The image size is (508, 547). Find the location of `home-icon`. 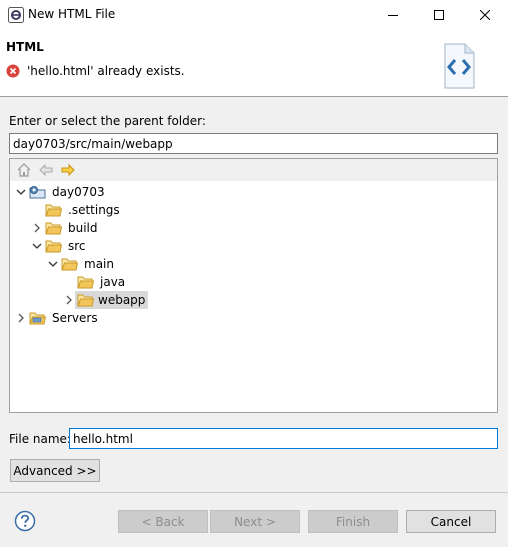

home-icon is located at coordinates (24, 170).